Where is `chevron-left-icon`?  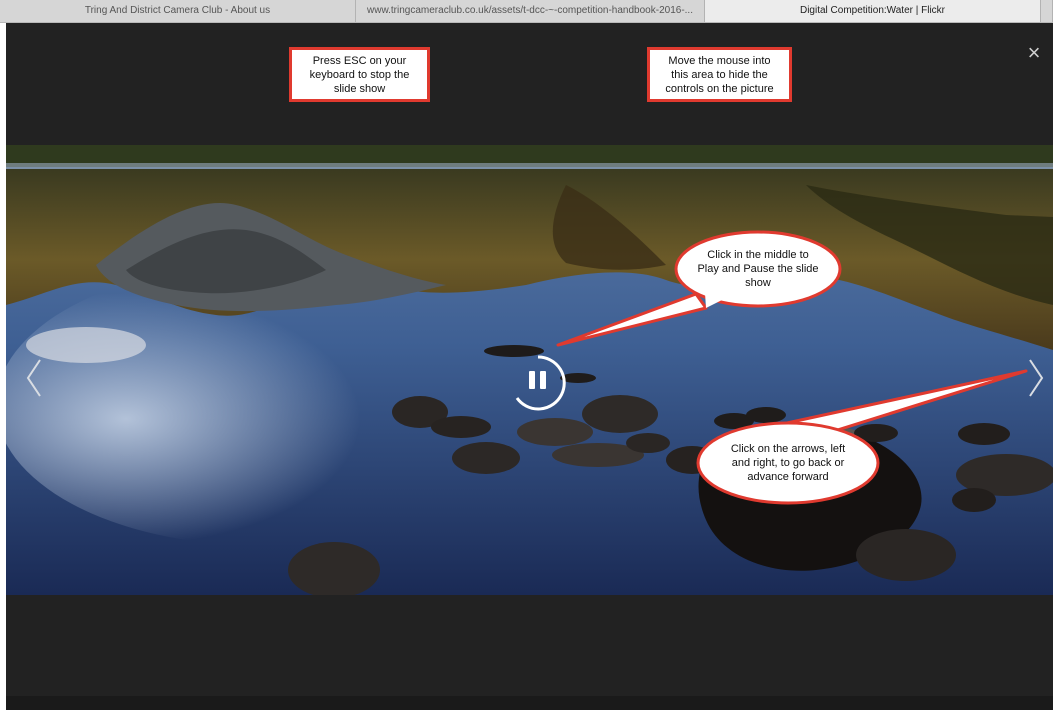
chevron-left-icon is located at coordinates (34, 378).